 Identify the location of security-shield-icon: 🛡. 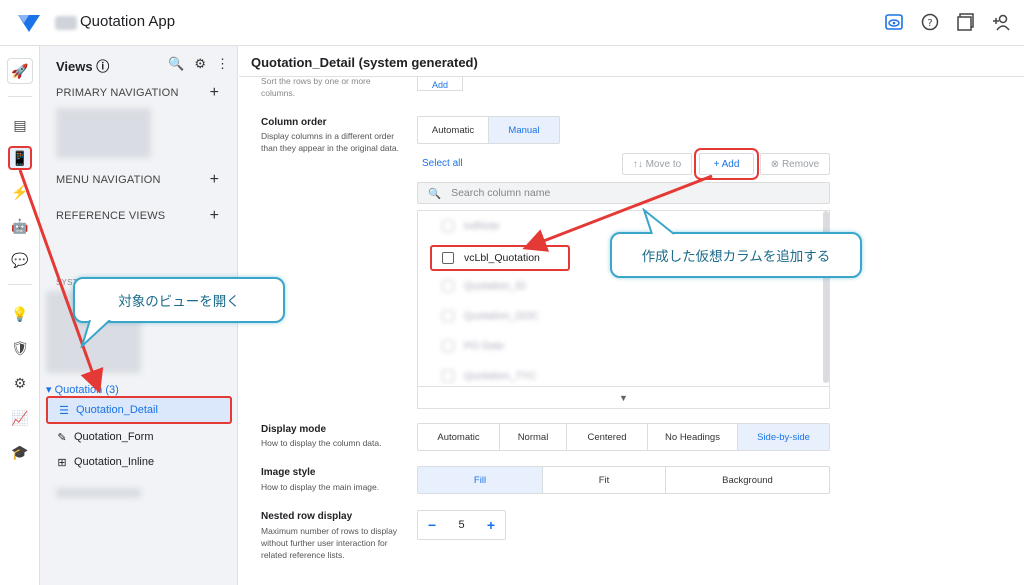
(20, 348).